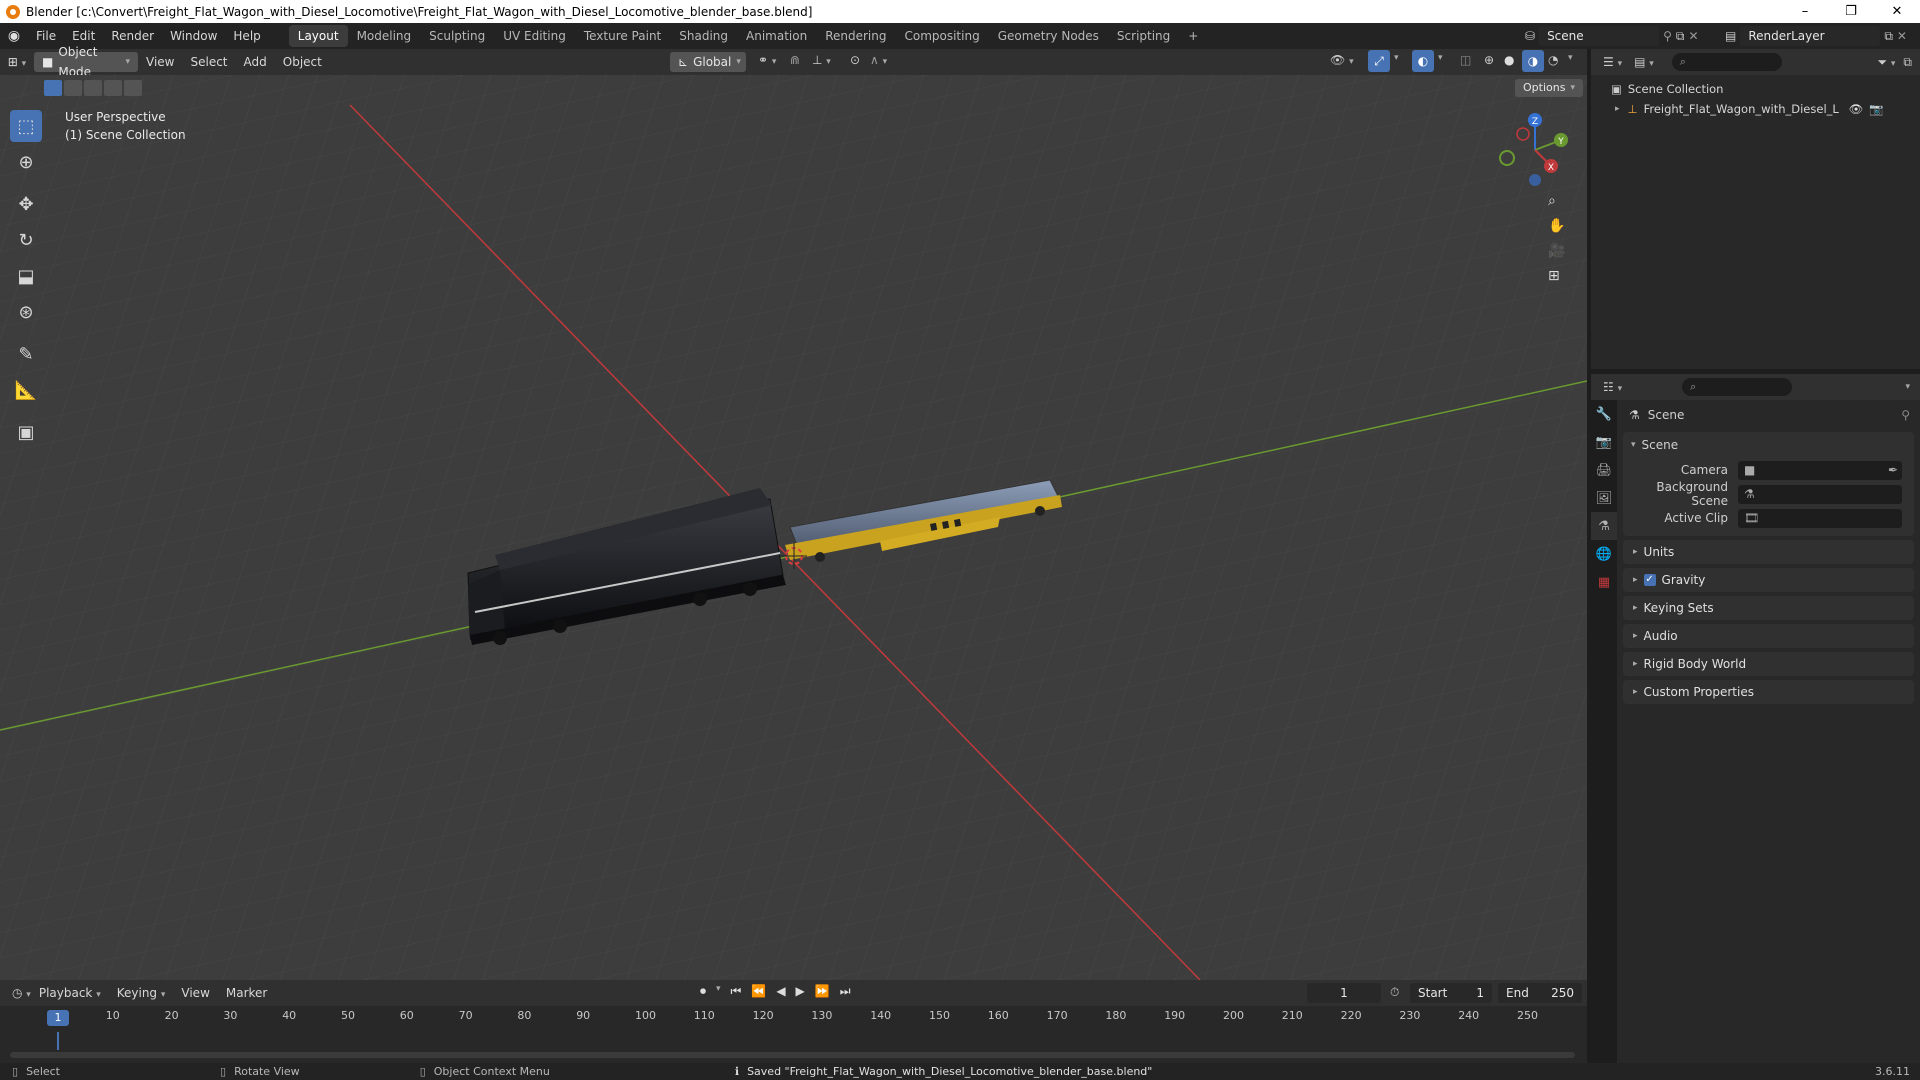  Describe the element at coordinates (1540, 993) in the screenshot. I see `end-frame-field: End 250` at that location.